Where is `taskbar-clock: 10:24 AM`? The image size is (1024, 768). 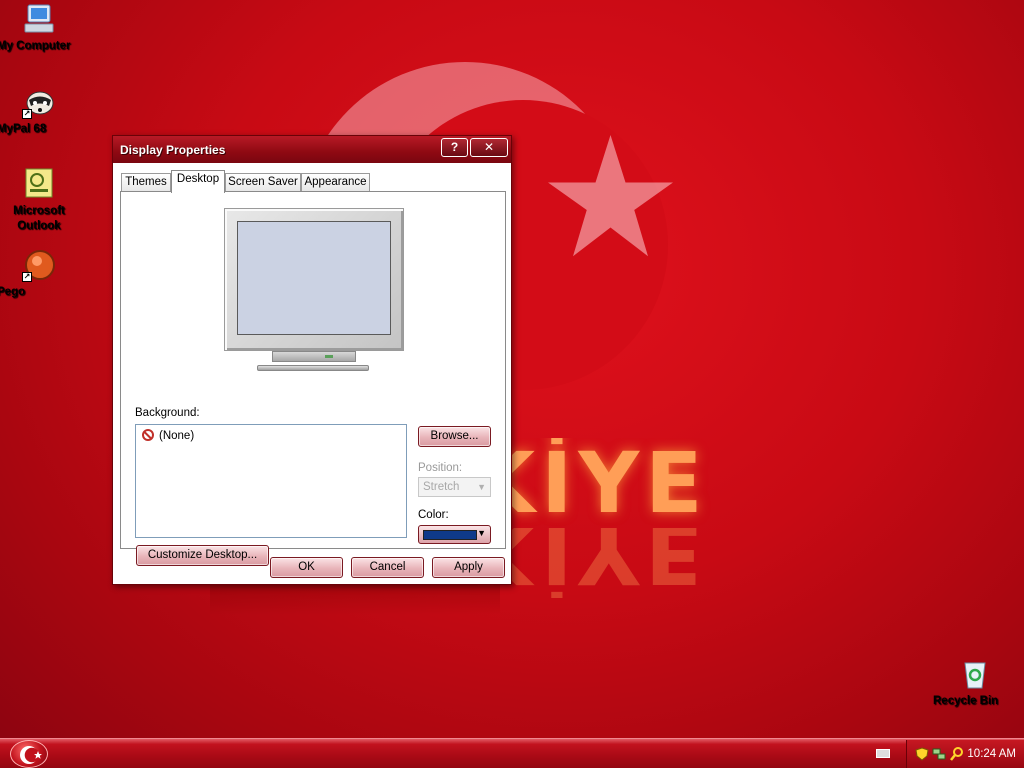
taskbar-clock: 10:24 AM is located at coordinates (991, 754).